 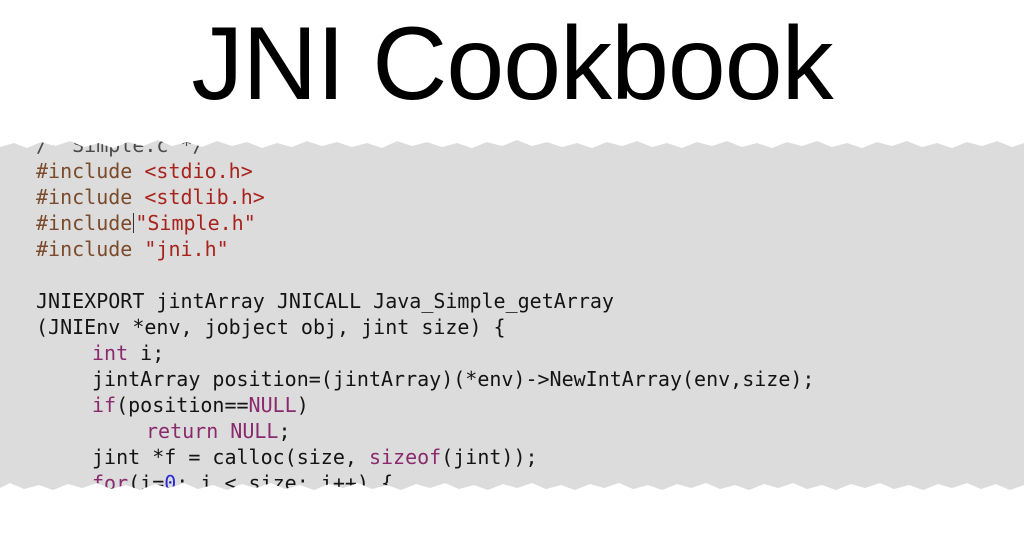 I want to click on code-line: if(position==NULL), so click(x=200, y=405).